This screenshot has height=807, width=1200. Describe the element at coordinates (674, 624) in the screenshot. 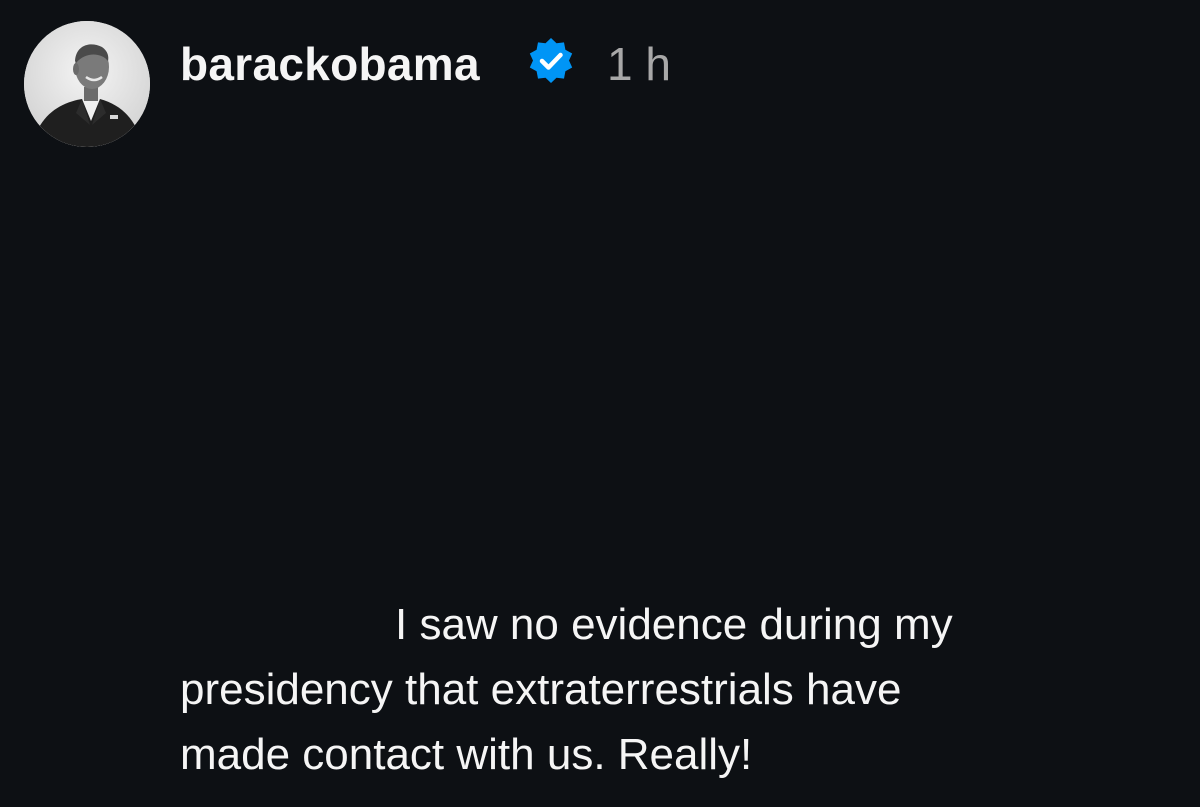

I see `caption-line: I saw no evidence during my` at that location.